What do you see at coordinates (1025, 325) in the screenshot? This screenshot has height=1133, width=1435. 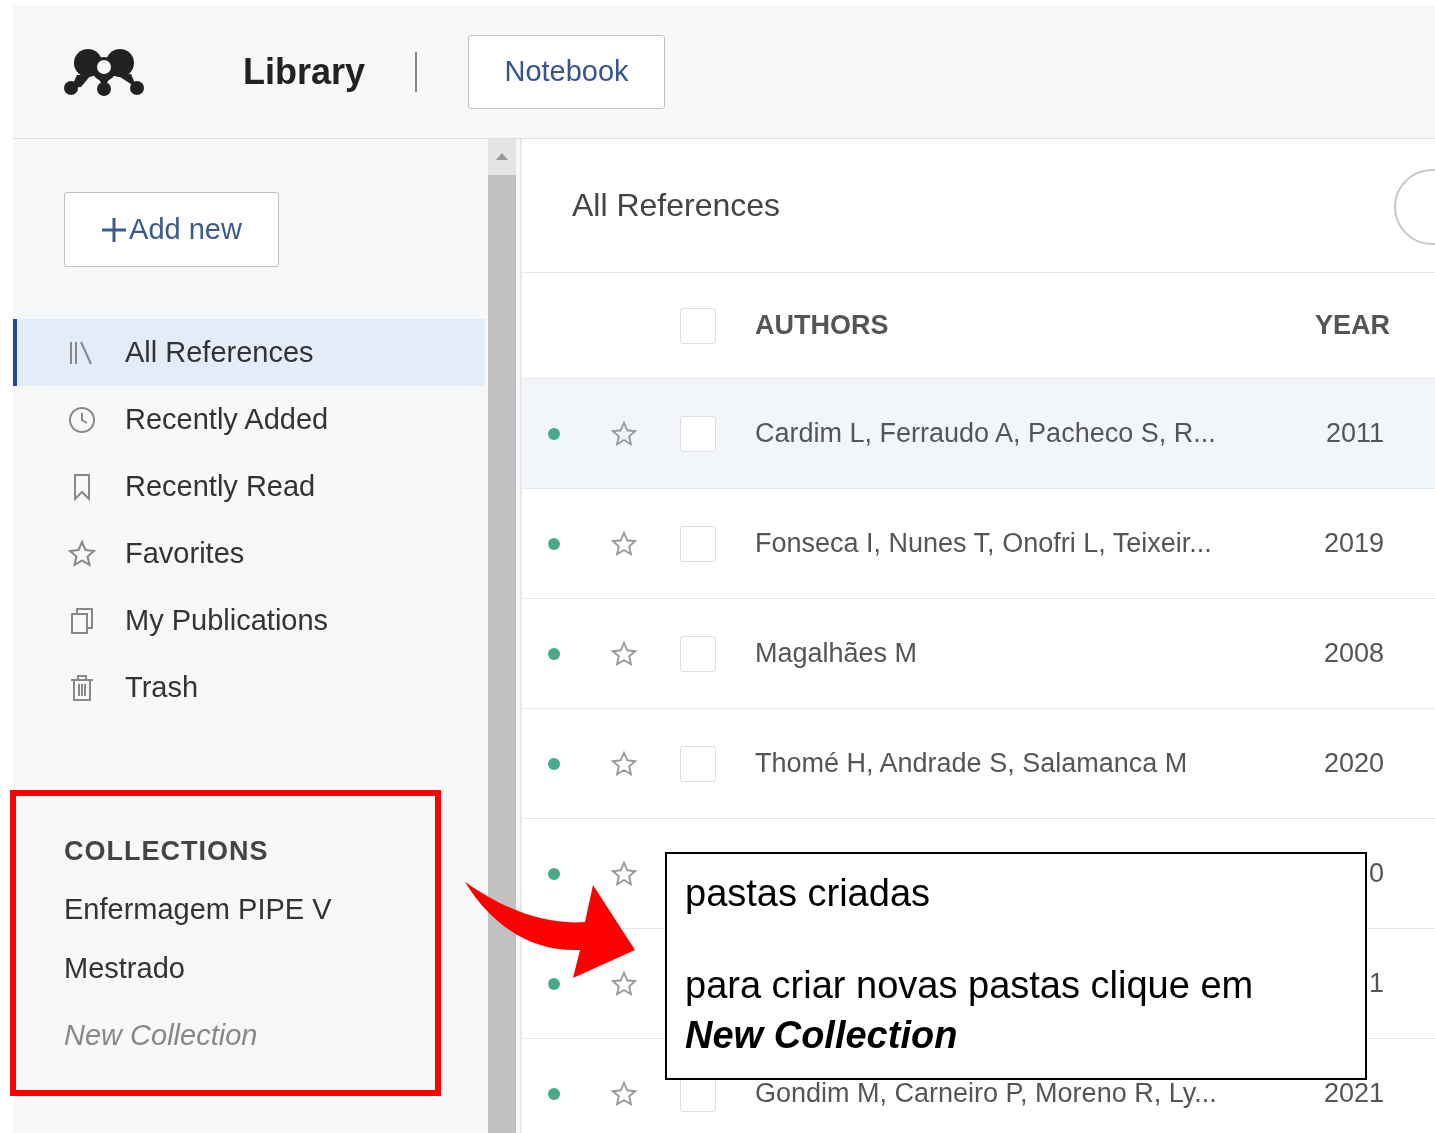 I see `column-header: AUTHORS` at bounding box center [1025, 325].